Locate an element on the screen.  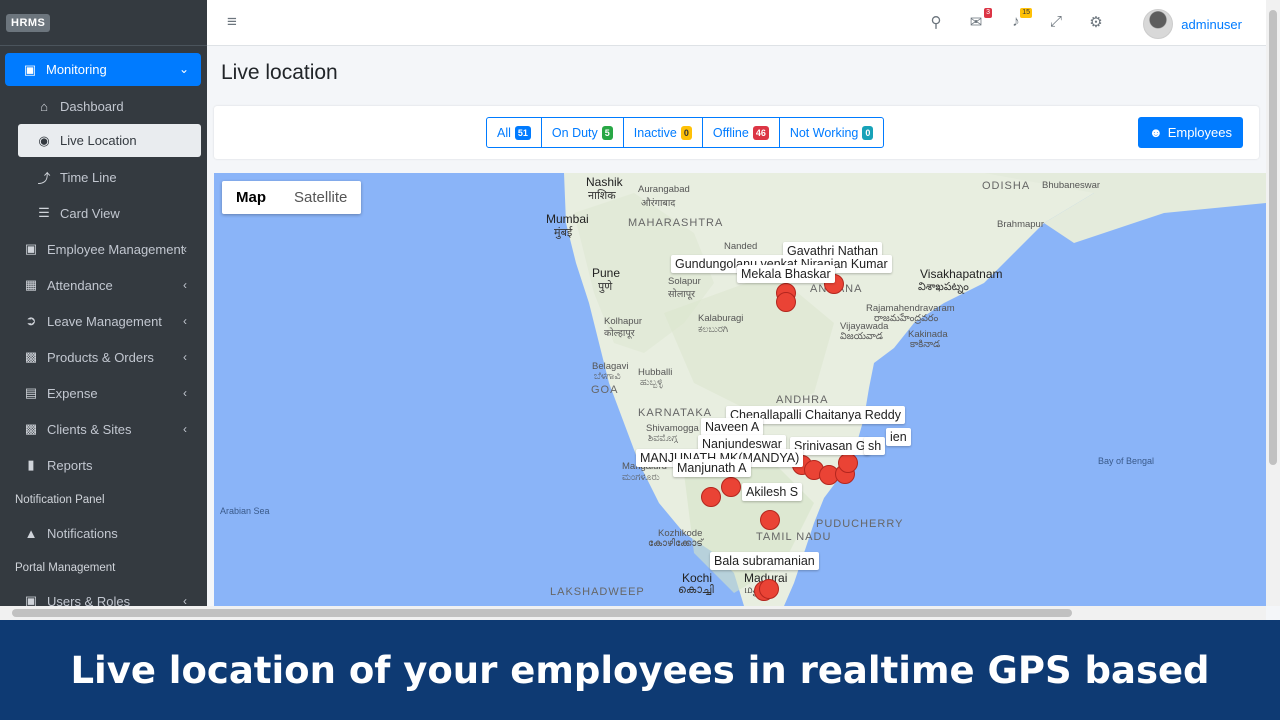
sidebar-item-users-roles: ▣ Users & Roles ‹ is located at coordinates (103, 594).